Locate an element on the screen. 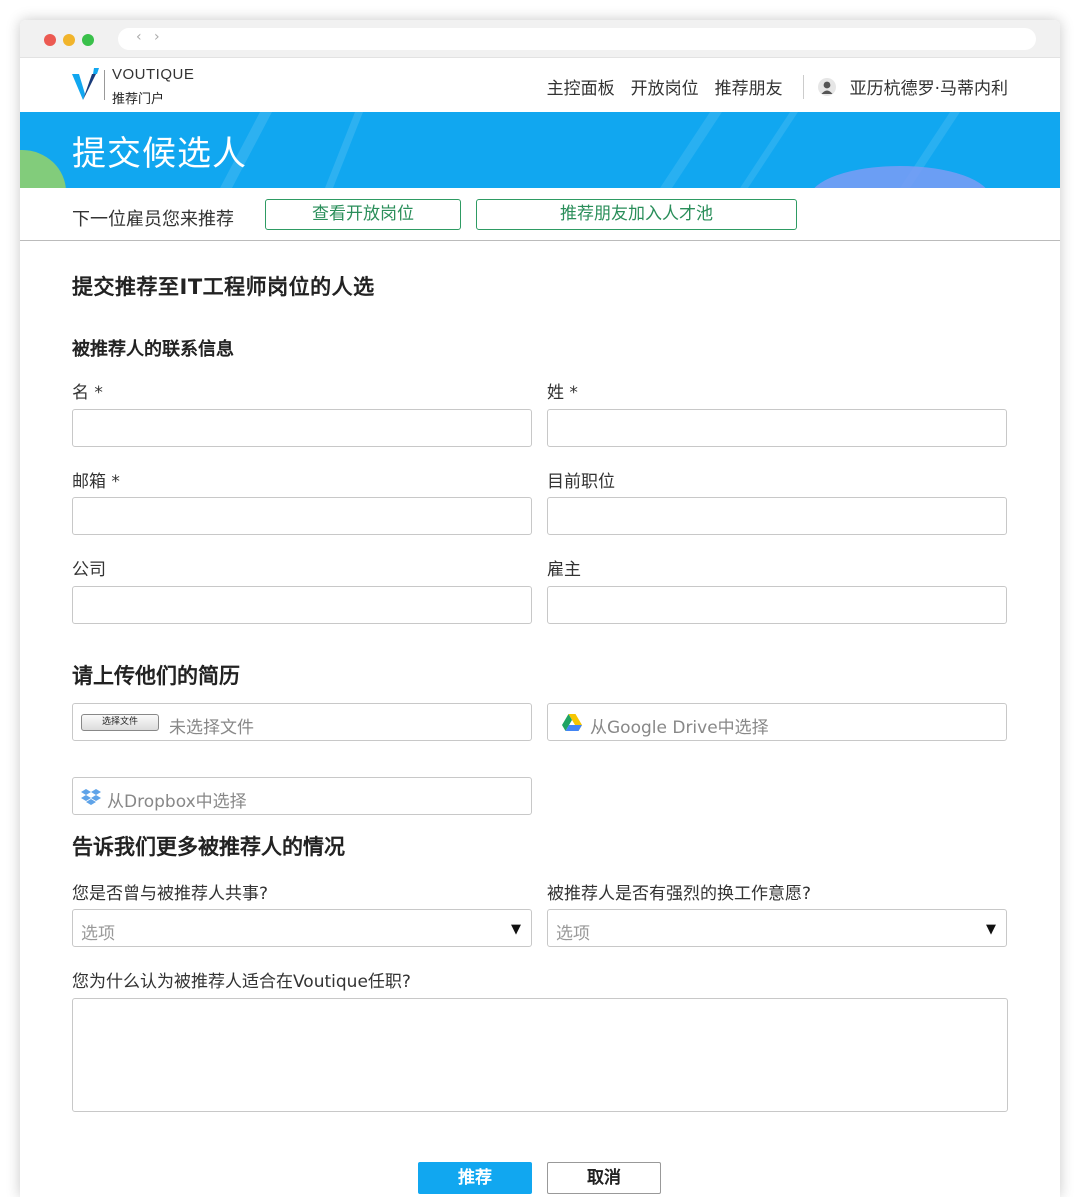 Image resolution: width=1080 pixels, height=1197 pixels. page-banner: 提交候选人 is located at coordinates (540, 150).